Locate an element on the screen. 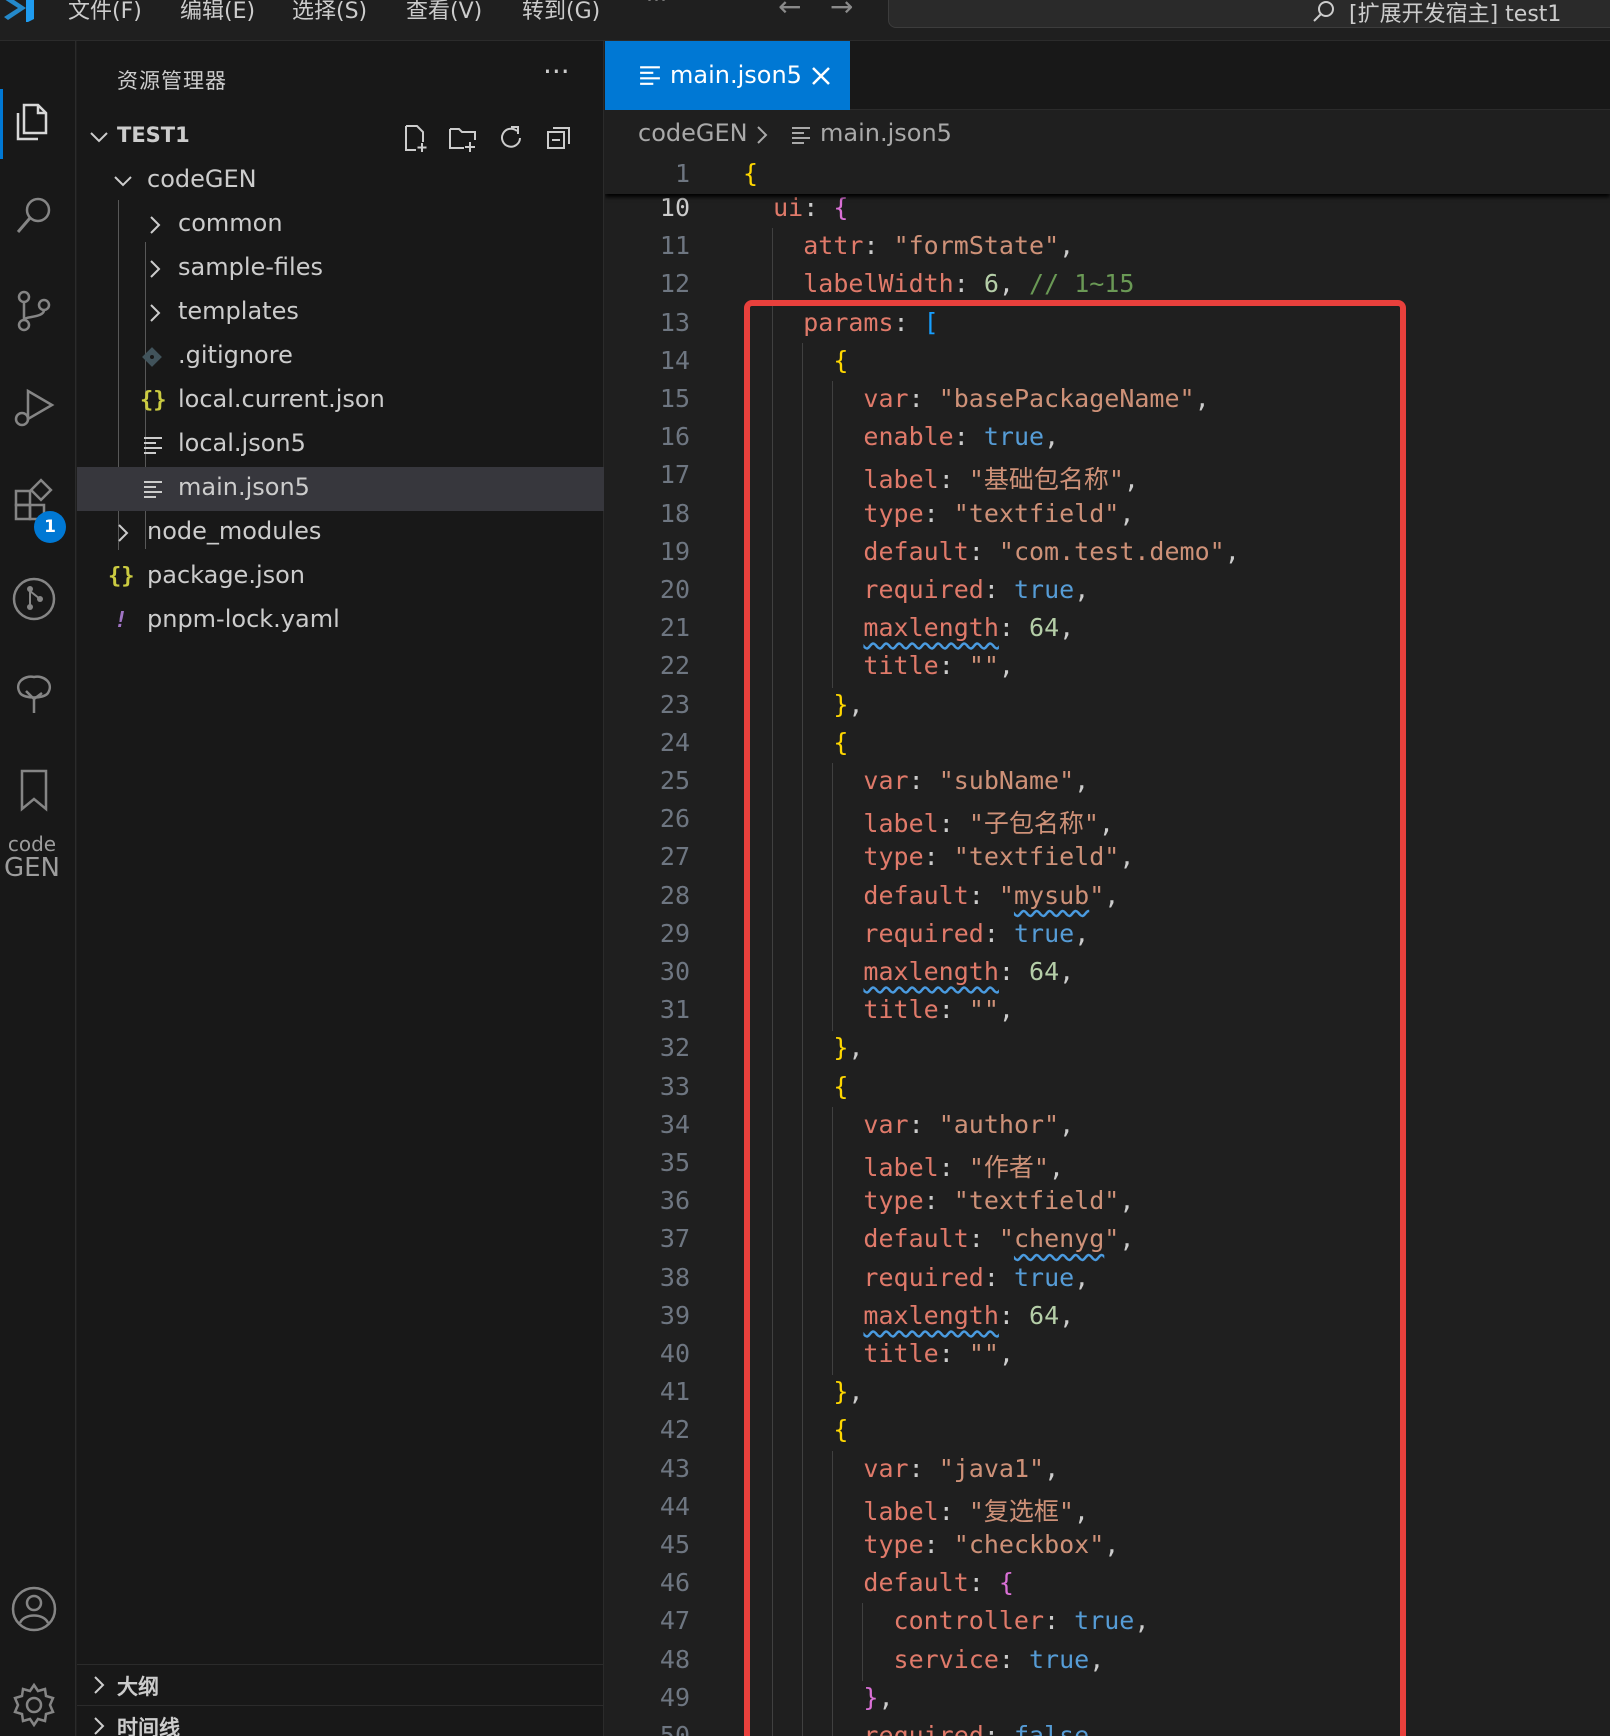  code-line: 40 title: "", is located at coordinates (1107, 1355).